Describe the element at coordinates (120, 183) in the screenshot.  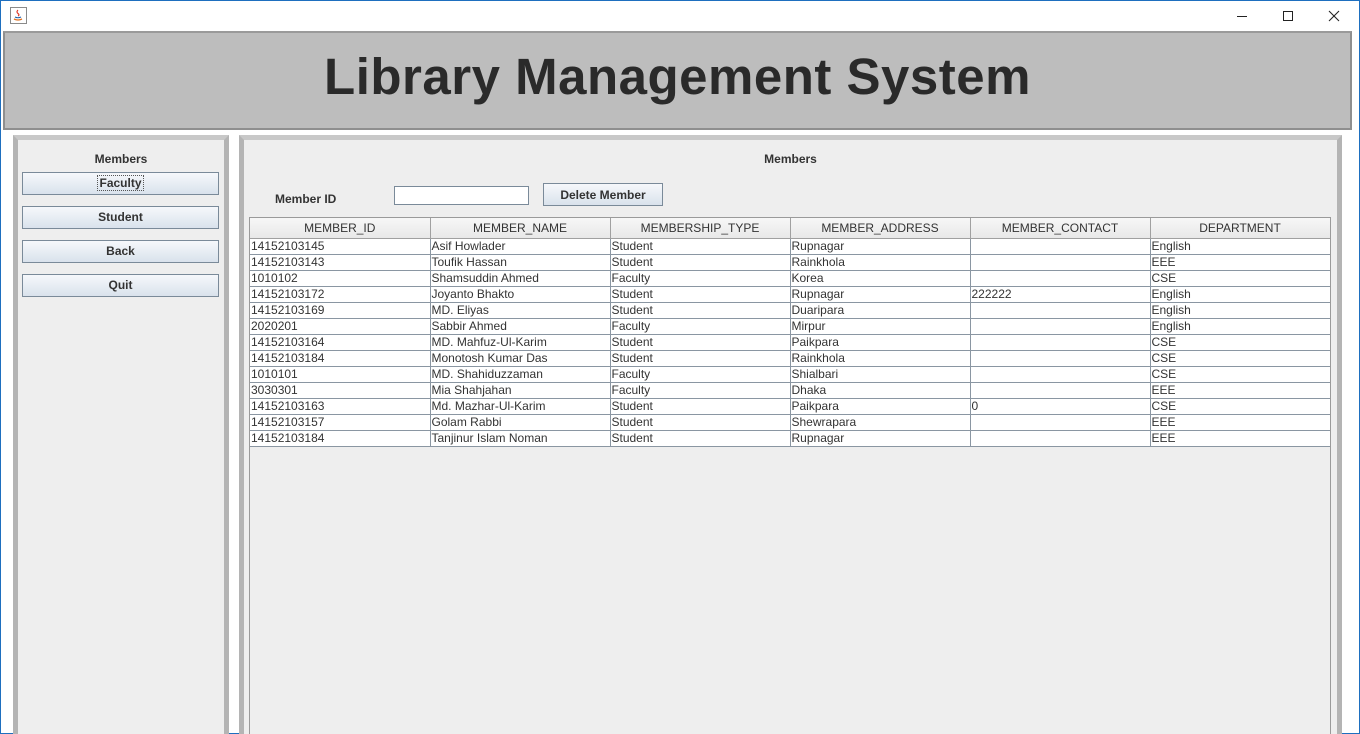
I see `faculty-button: Faculty` at that location.